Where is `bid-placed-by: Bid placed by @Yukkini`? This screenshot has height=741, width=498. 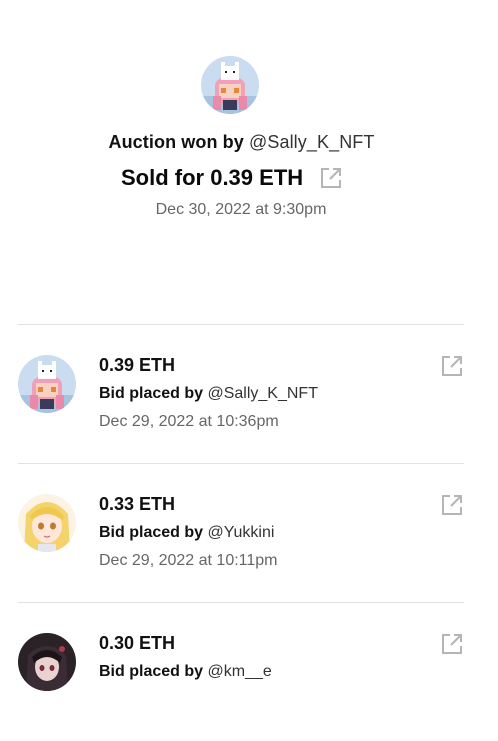 bid-placed-by: Bid placed by @Yukkini is located at coordinates (186, 533).